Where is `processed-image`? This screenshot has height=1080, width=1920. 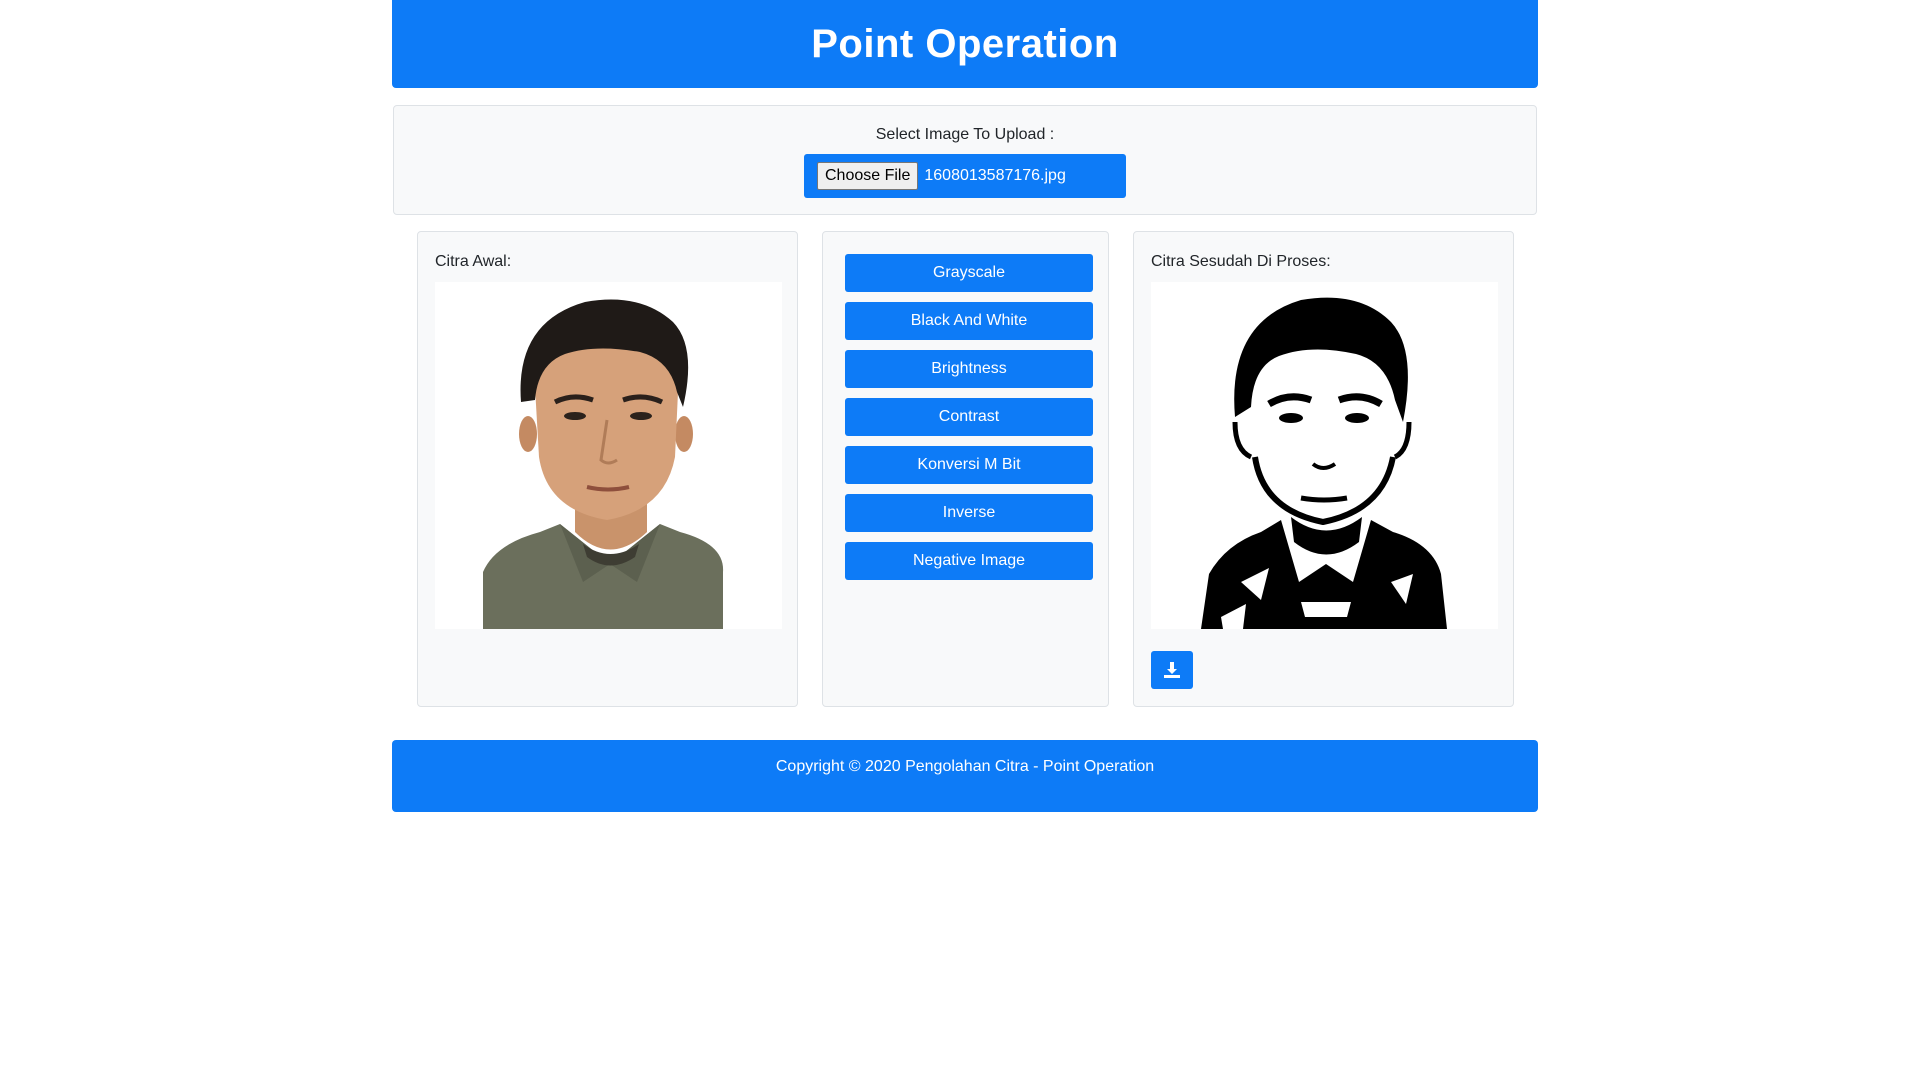 processed-image is located at coordinates (1324, 455).